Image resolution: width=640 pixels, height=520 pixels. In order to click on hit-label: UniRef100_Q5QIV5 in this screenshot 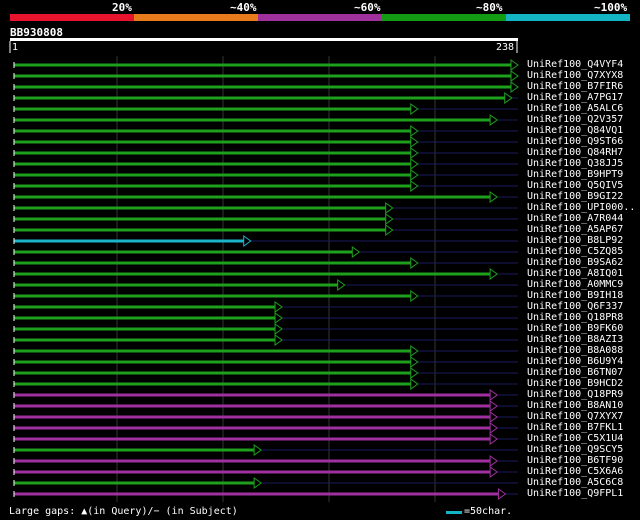, I will do `click(575, 185)`.